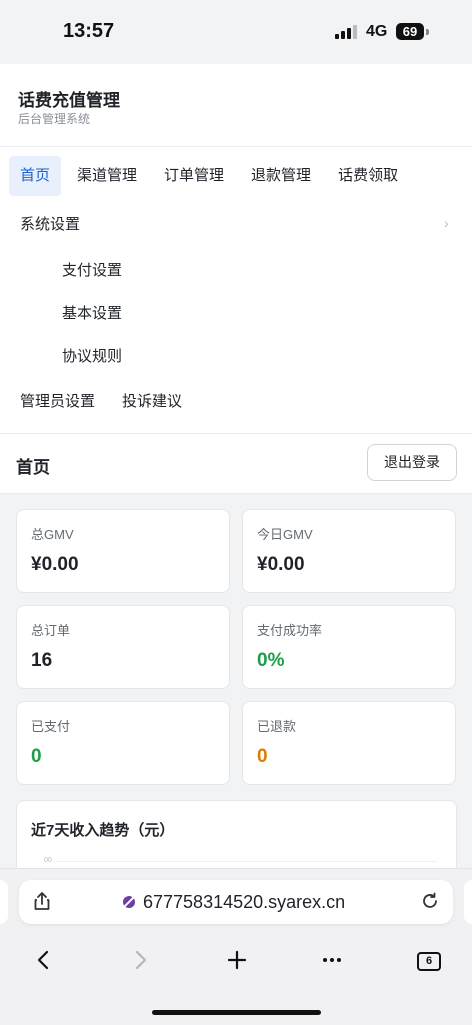  I want to click on forward-icon, so click(140, 962).